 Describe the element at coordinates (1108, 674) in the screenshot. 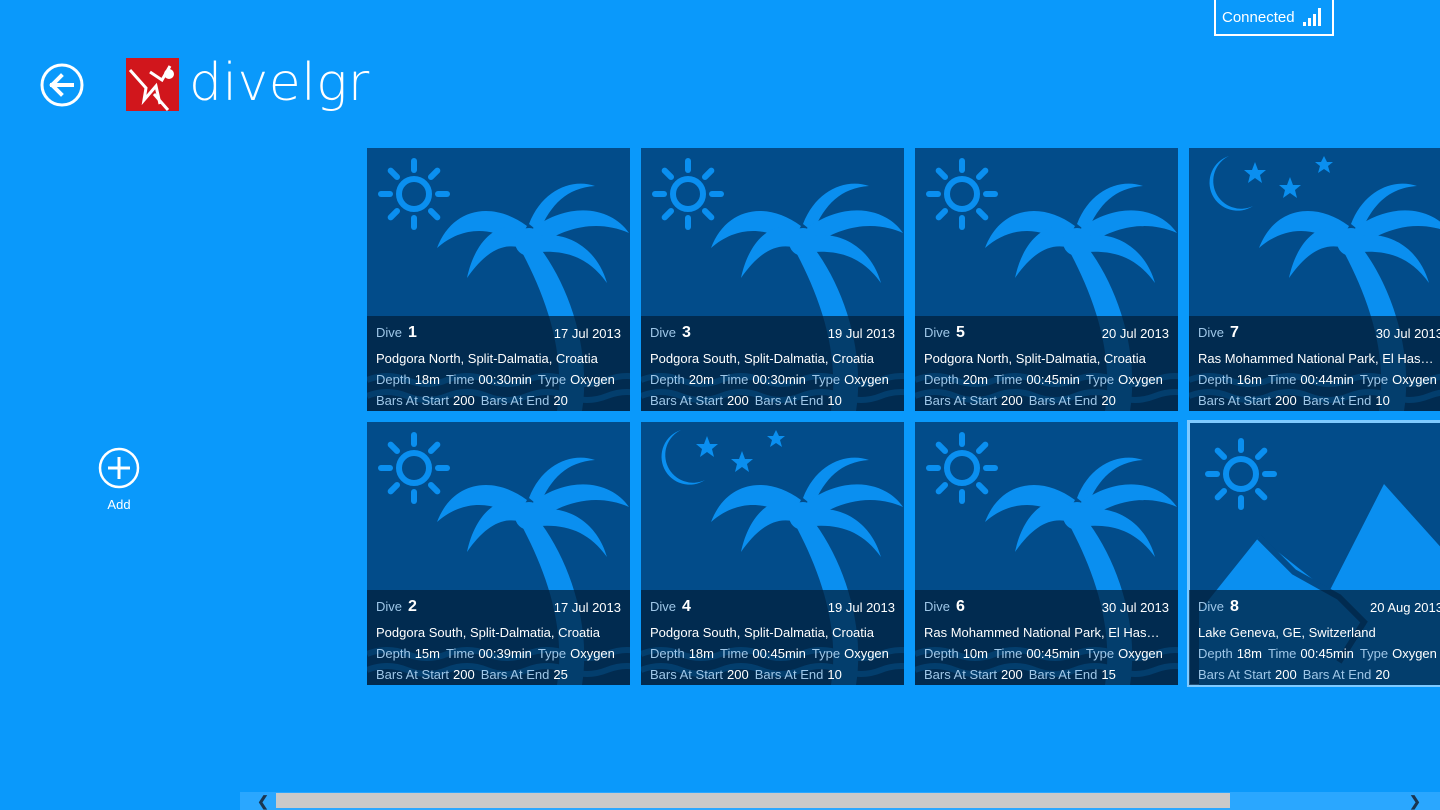

I see `dive-bars-end: 15` at that location.